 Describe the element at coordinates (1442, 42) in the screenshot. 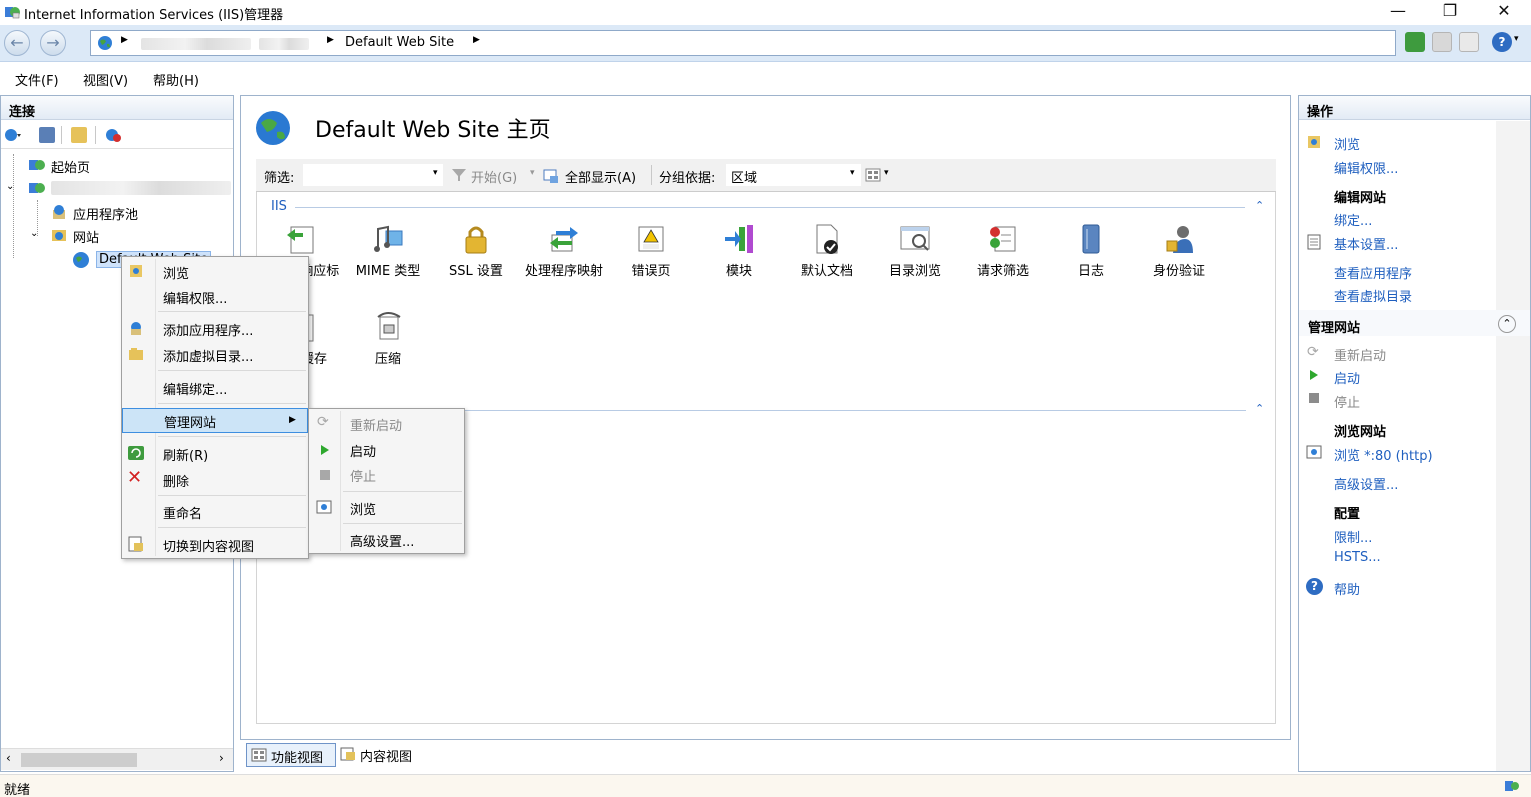

I see `stop-nav-icon` at that location.